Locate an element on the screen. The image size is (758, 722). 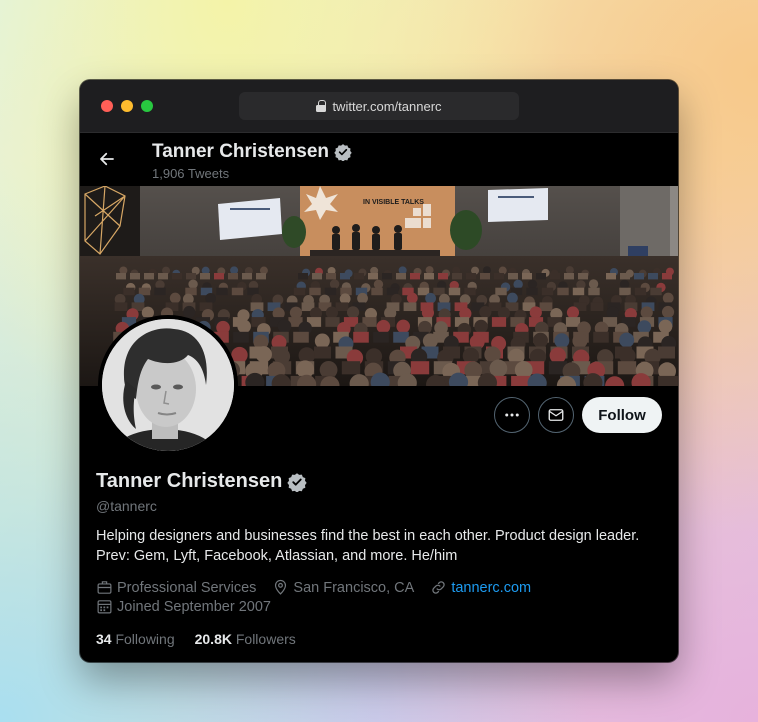
address-bar: twitter.com/tannerc is located at coordinates (379, 106).